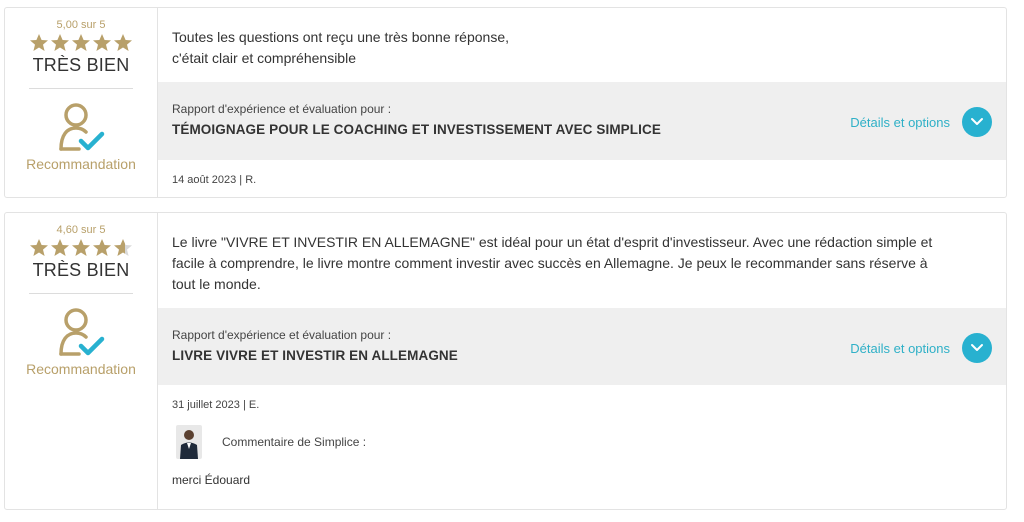 The image size is (1024, 522). I want to click on review-text-line: tout le monde., so click(216, 284).